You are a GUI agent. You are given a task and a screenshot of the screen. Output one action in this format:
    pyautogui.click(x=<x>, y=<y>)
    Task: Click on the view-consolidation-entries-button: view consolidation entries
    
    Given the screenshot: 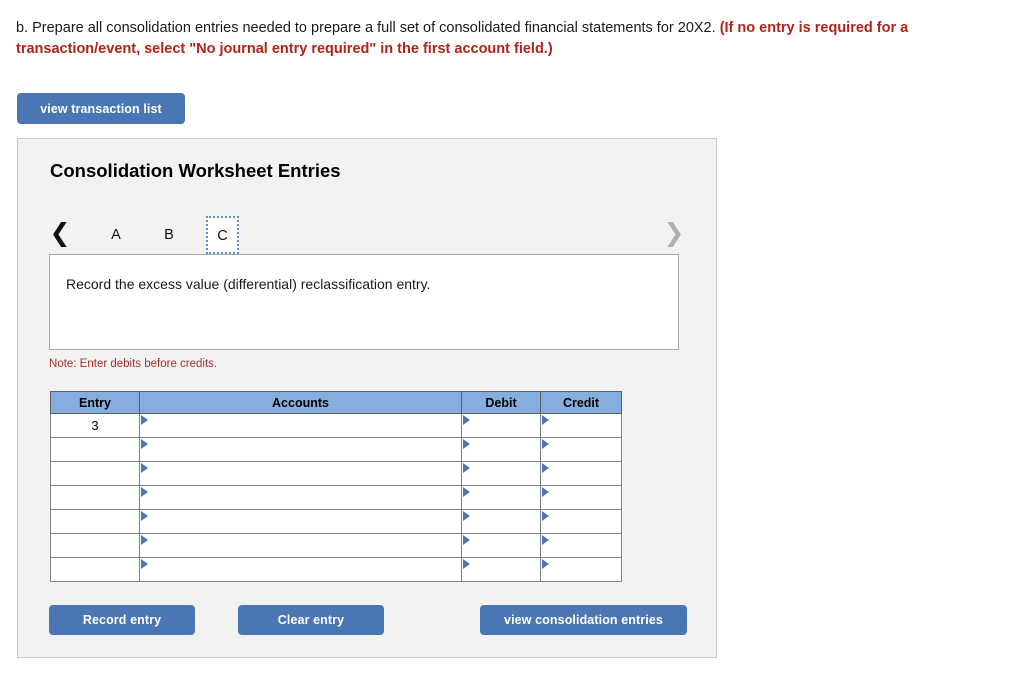 What is the action you would take?
    pyautogui.click(x=583, y=620)
    